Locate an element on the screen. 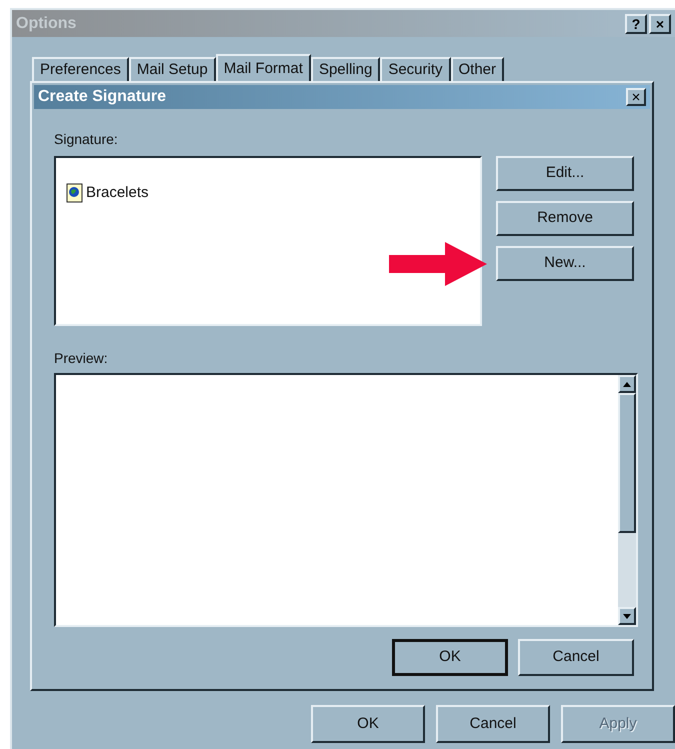 The height and width of the screenshot is (749, 675). signature-item: Bracelets is located at coordinates (107, 193).